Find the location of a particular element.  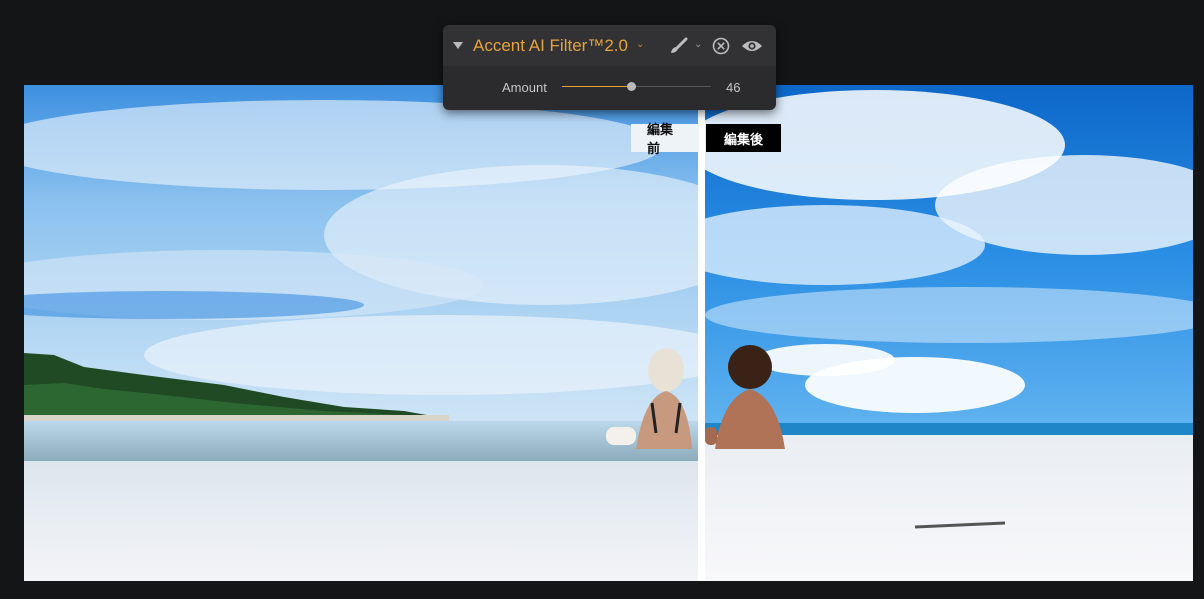

collapse-triangle-icon is located at coordinates (458, 45).